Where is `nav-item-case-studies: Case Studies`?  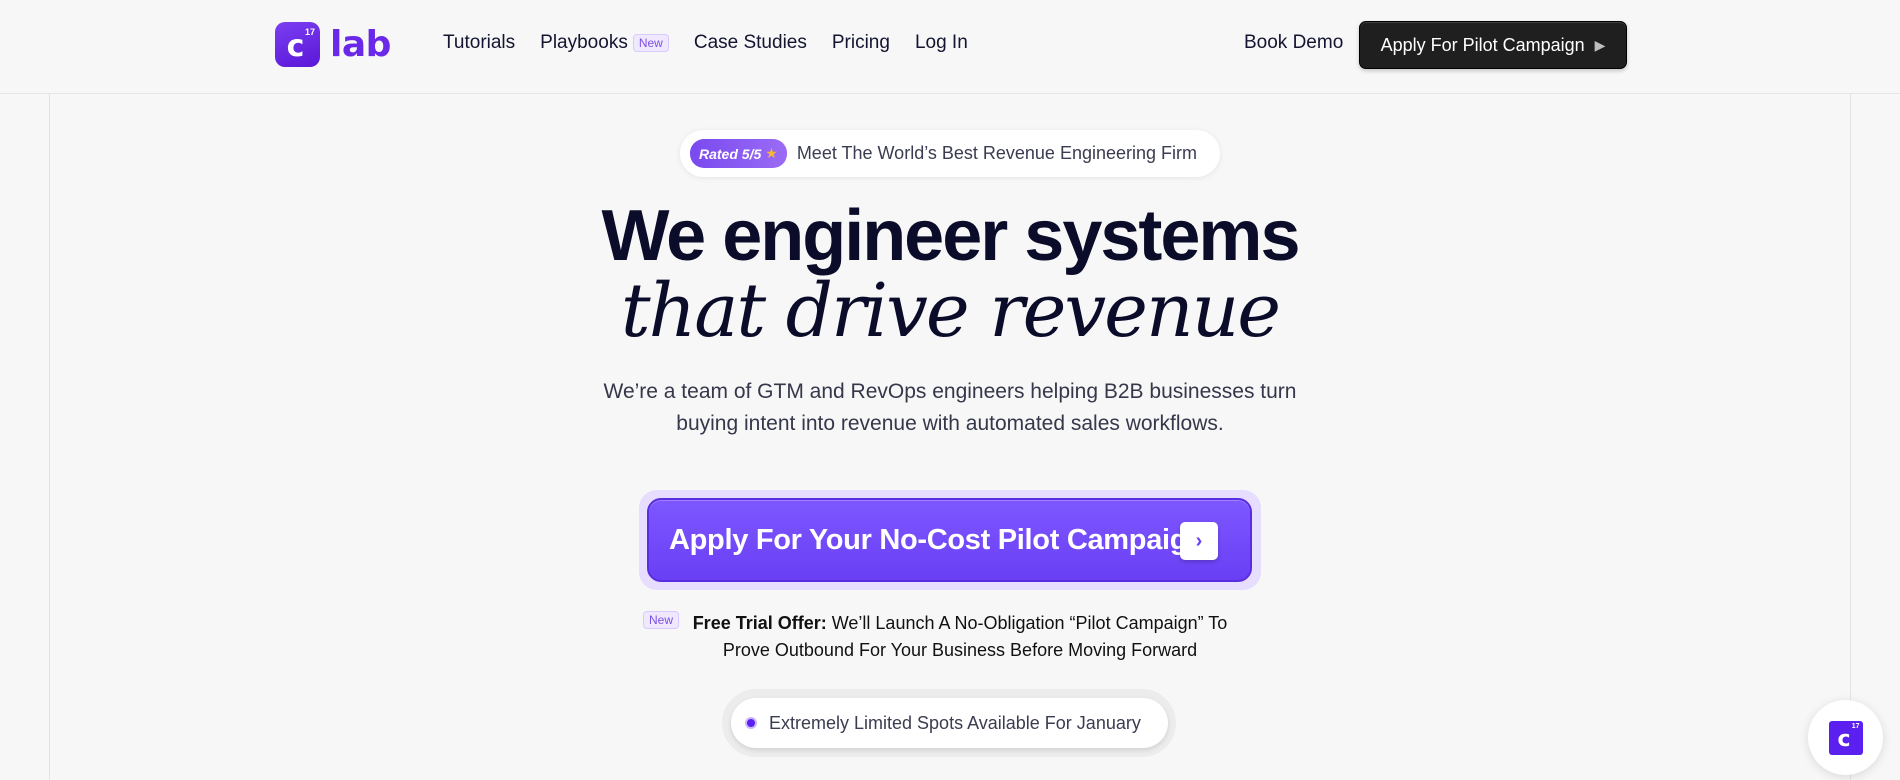
nav-item-case-studies: Case Studies is located at coordinates (750, 43).